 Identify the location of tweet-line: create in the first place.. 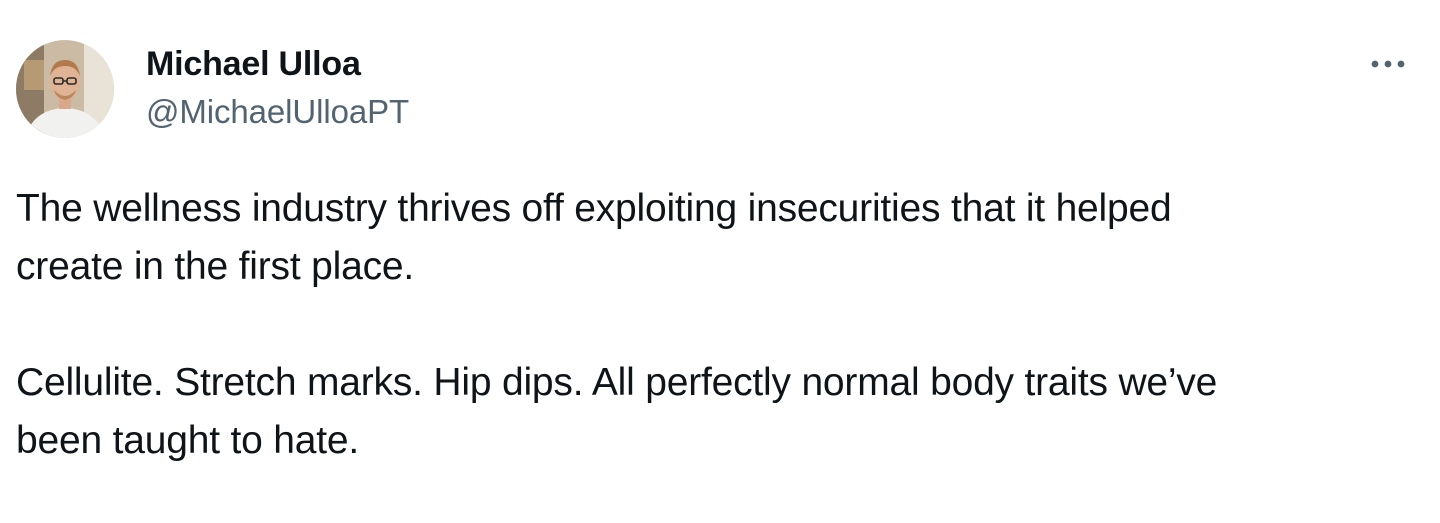
(215, 266).